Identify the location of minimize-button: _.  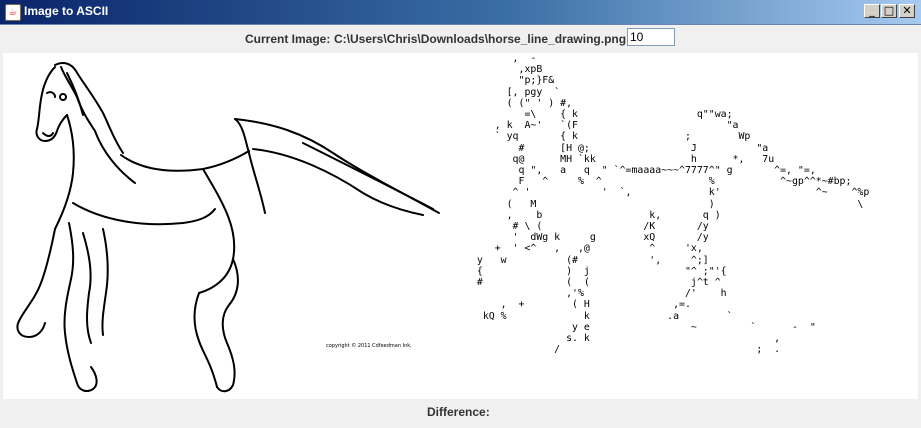
(872, 11).